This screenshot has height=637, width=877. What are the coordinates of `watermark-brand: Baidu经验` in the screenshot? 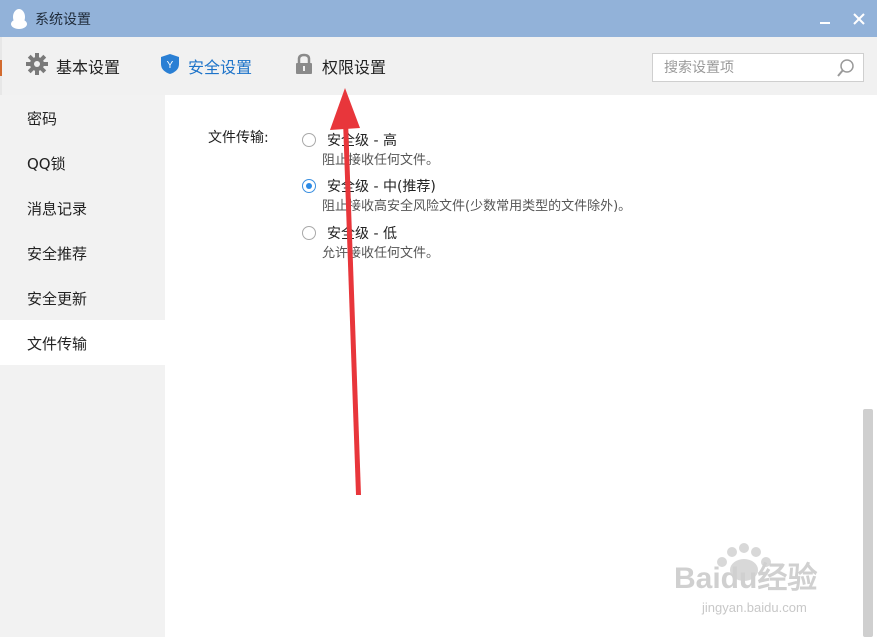 It's located at (745, 578).